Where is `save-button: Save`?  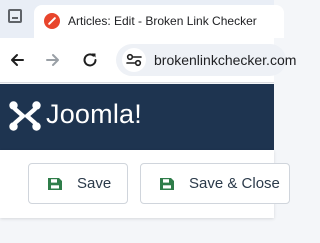 save-button: Save is located at coordinates (78, 183).